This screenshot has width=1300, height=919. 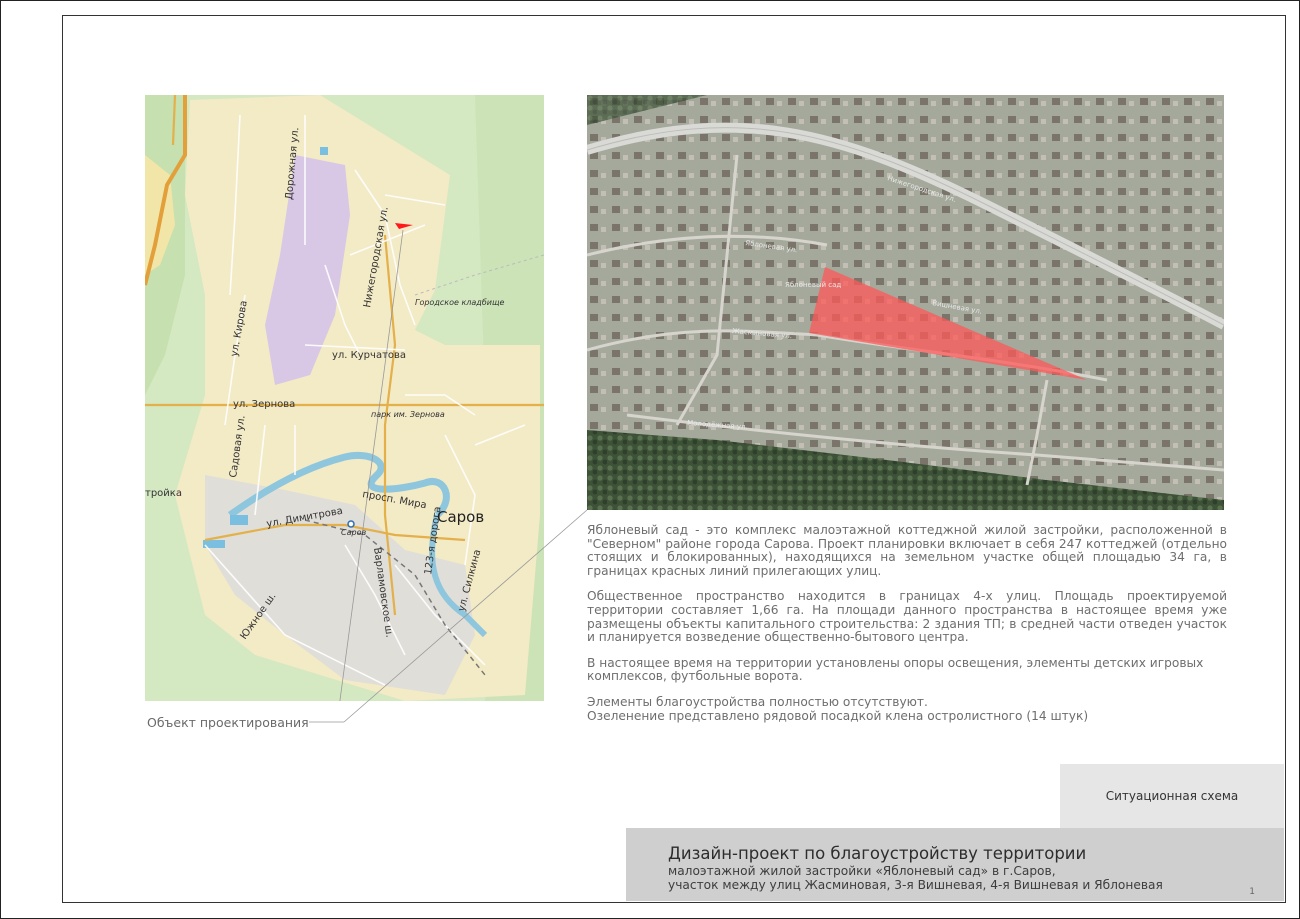 I want to click on street-label: ул. Курчатова, so click(x=369, y=355).